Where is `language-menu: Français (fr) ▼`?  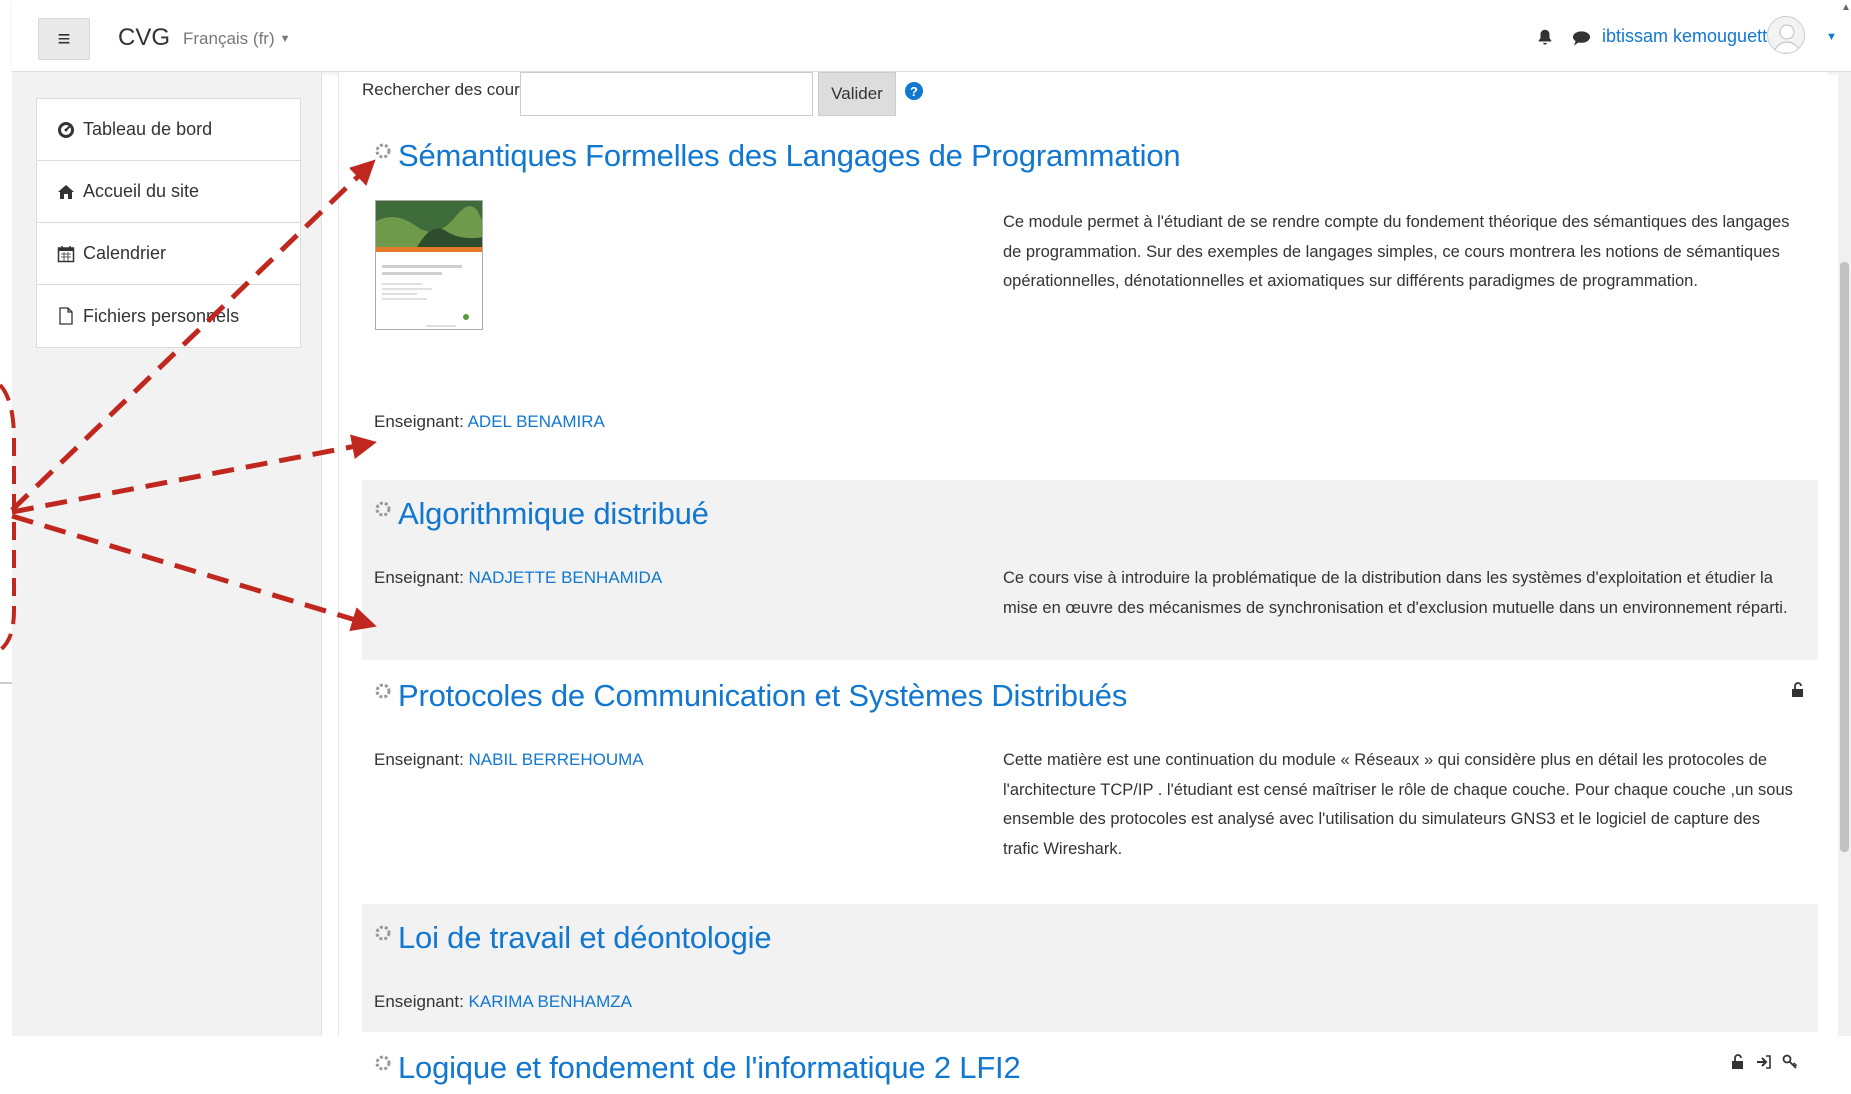
language-menu: Français (fr) ▼ is located at coordinates (237, 39).